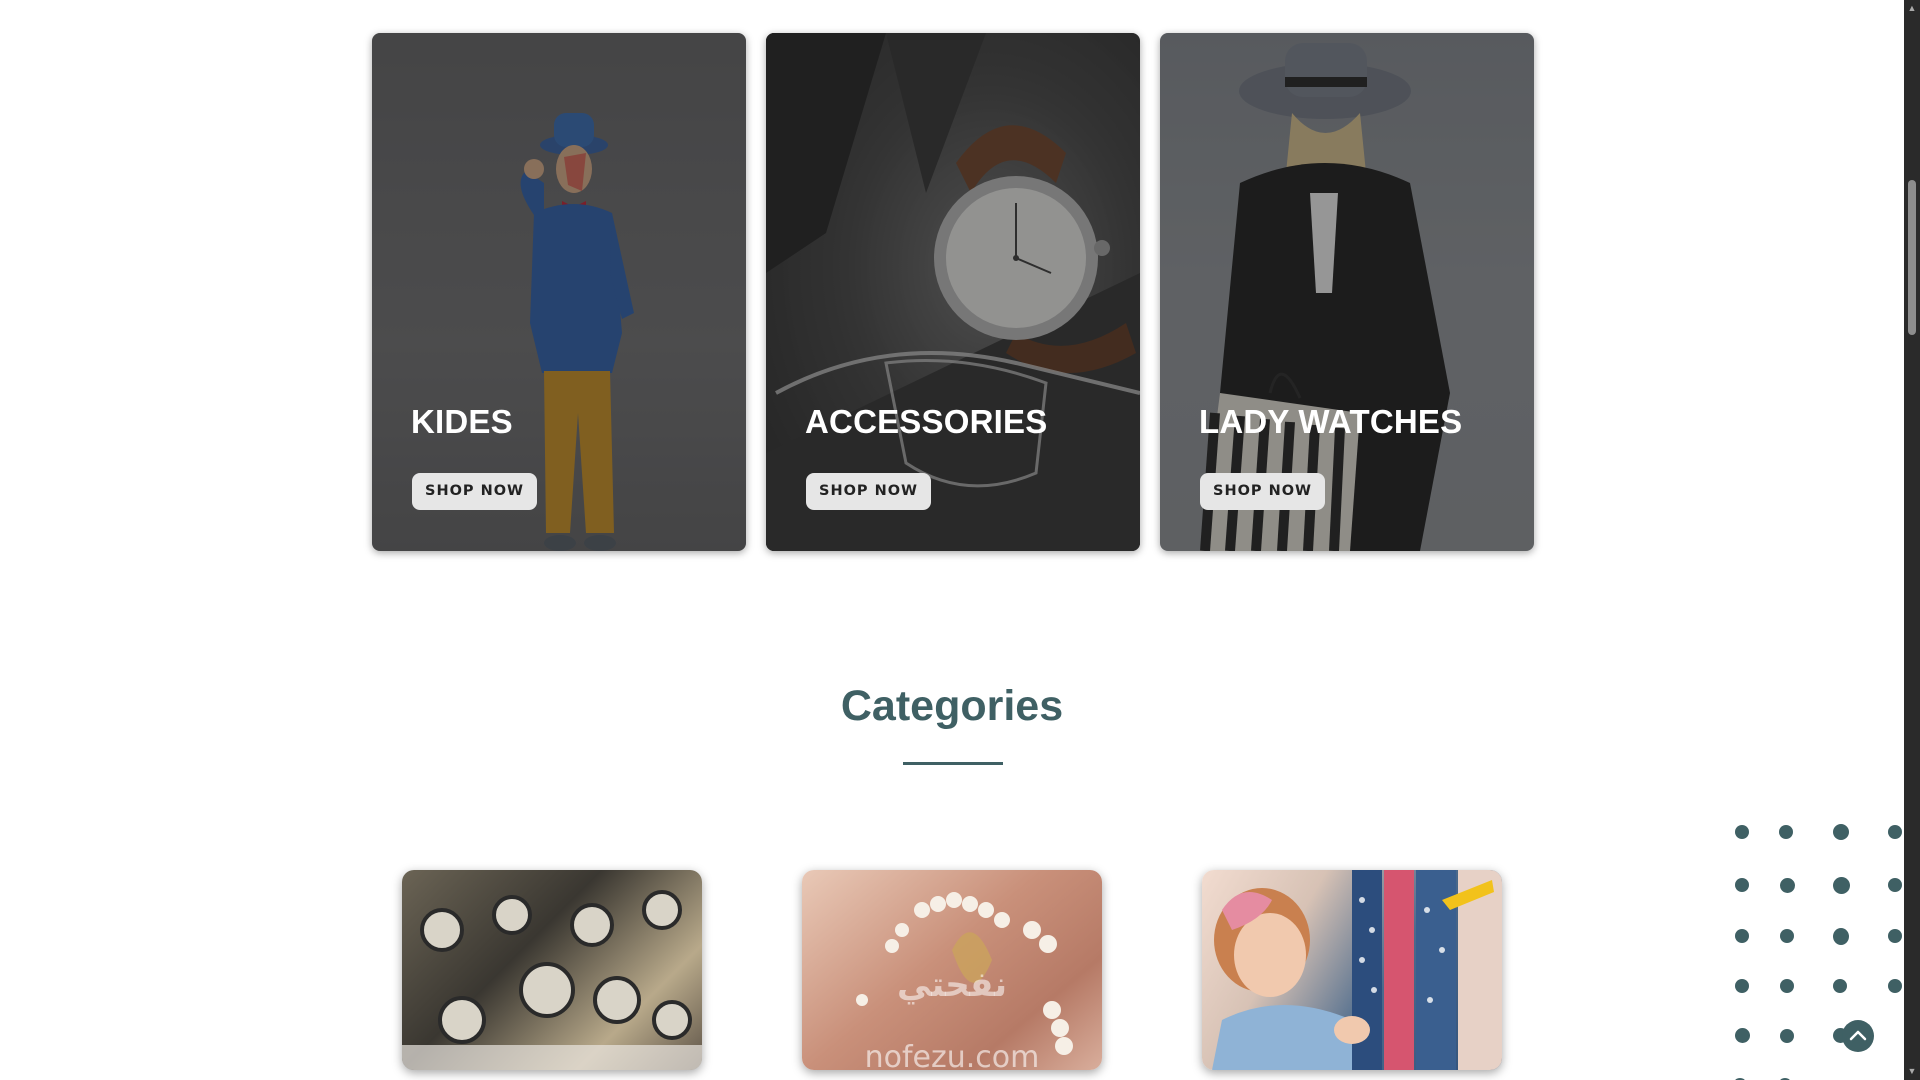  What do you see at coordinates (1912, 257) in the screenshot?
I see `scrollbar-thumb` at bounding box center [1912, 257].